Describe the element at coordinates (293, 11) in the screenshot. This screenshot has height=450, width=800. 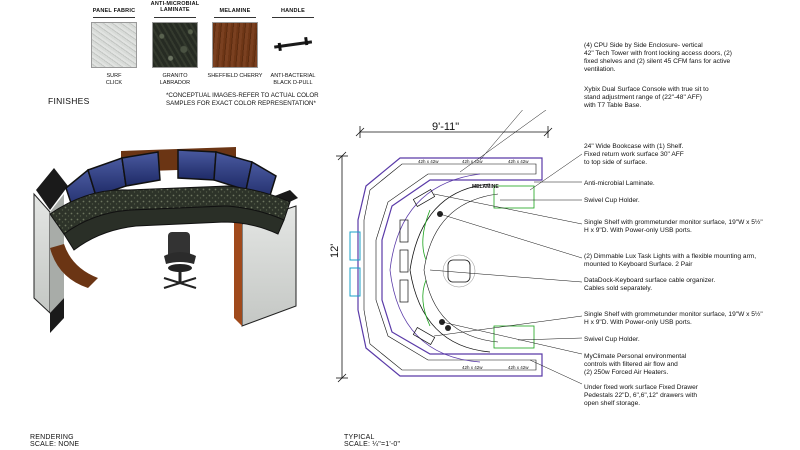
I see `swatch-header-handle: HANDLE` at that location.